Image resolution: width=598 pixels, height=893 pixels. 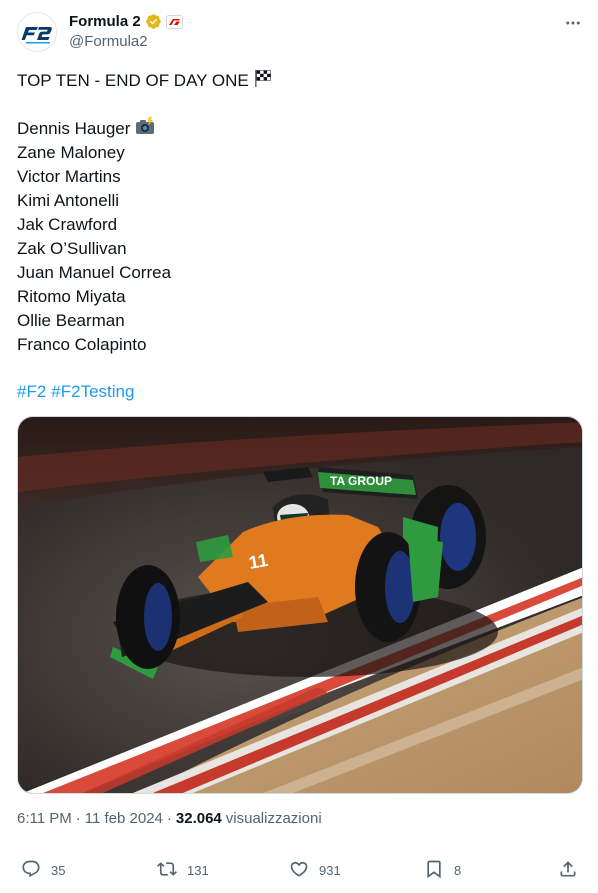 What do you see at coordinates (167, 870) in the screenshot?
I see `repost-icon` at bounding box center [167, 870].